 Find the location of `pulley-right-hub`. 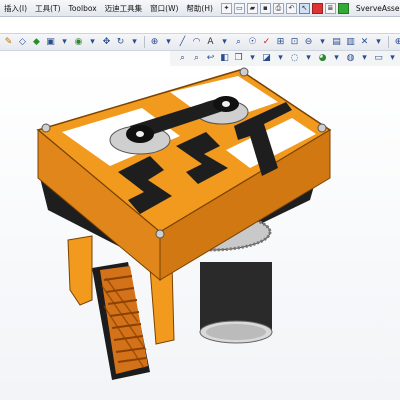

pulley-right-hub is located at coordinates (226, 104).